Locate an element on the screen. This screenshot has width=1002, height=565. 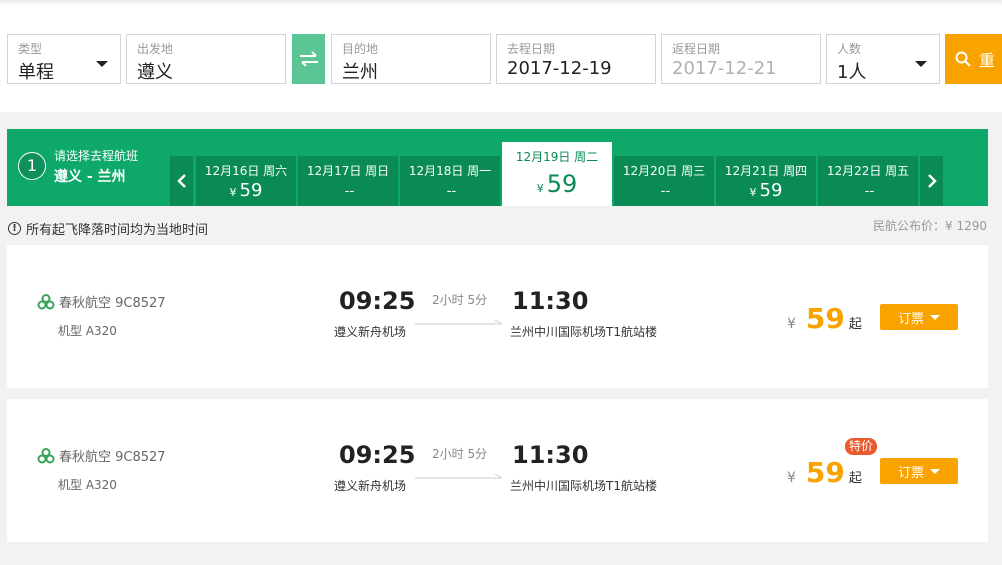
return-date-value: 2017-12-21 is located at coordinates (724, 68).